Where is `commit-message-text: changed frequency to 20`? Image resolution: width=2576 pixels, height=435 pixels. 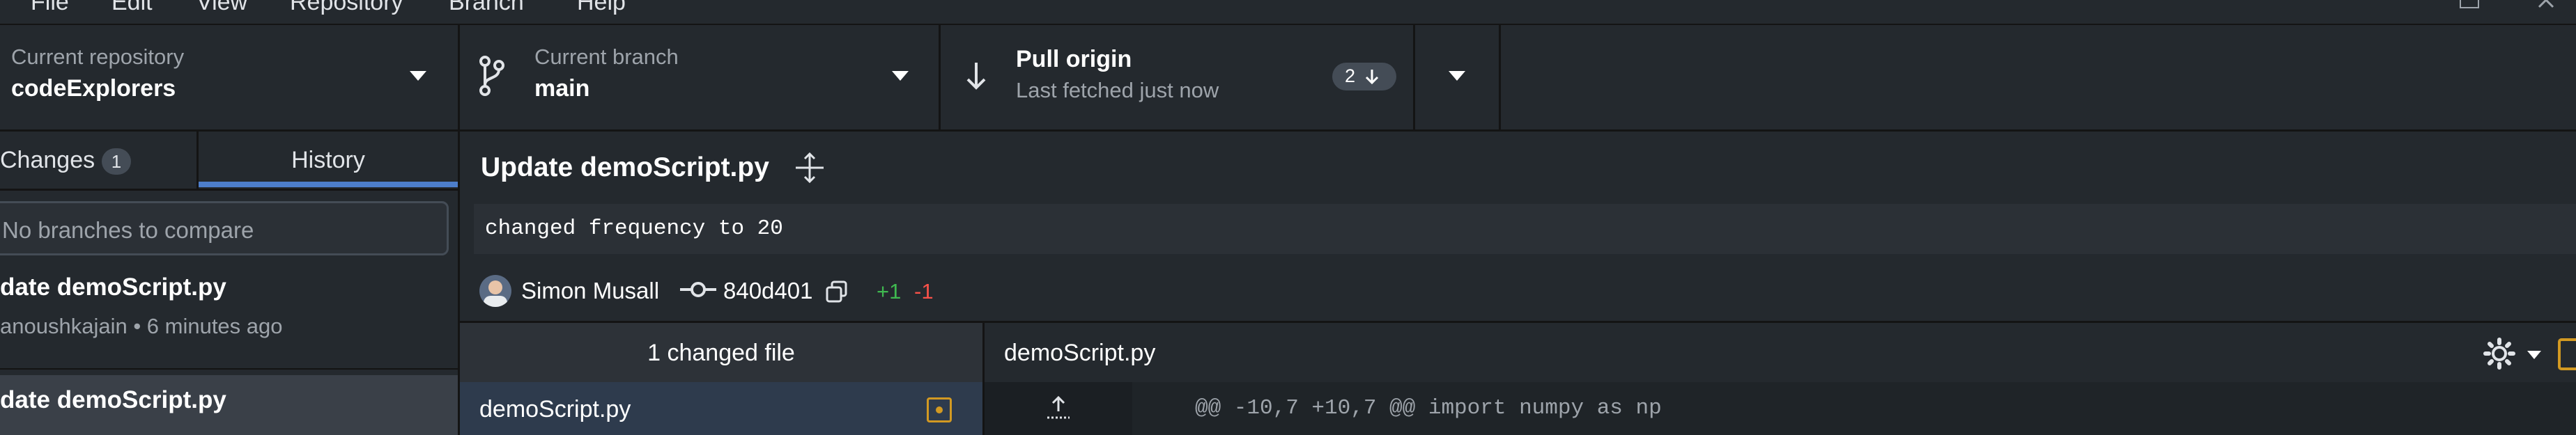 commit-message-text: changed frequency to 20 is located at coordinates (634, 228).